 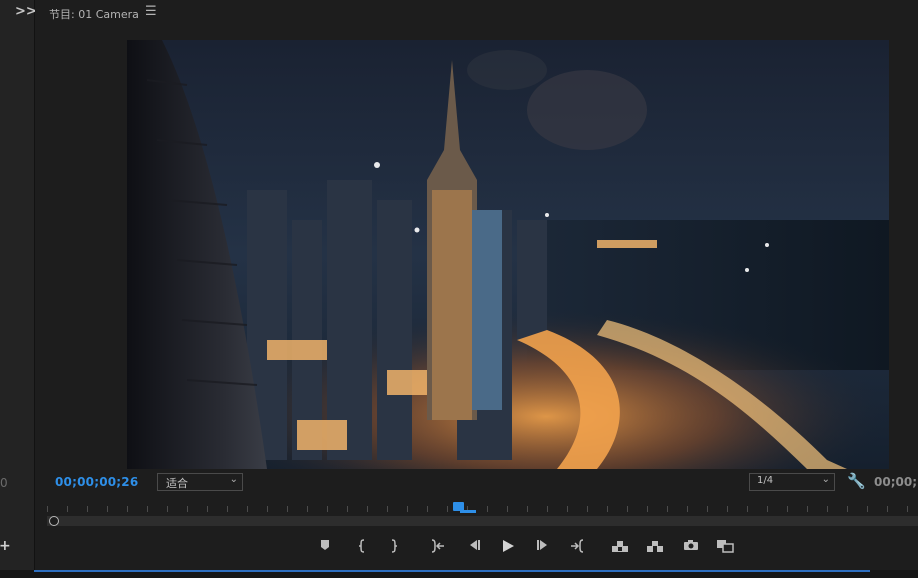 I want to click on left-panel-strip: >> 0 +, so click(x=18, y=289).